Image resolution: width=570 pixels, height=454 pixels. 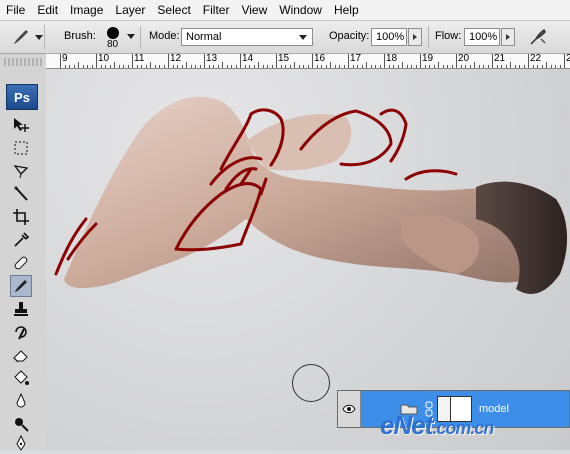 What do you see at coordinates (482, 37) in the screenshot?
I see `flow-field: 100%` at bounding box center [482, 37].